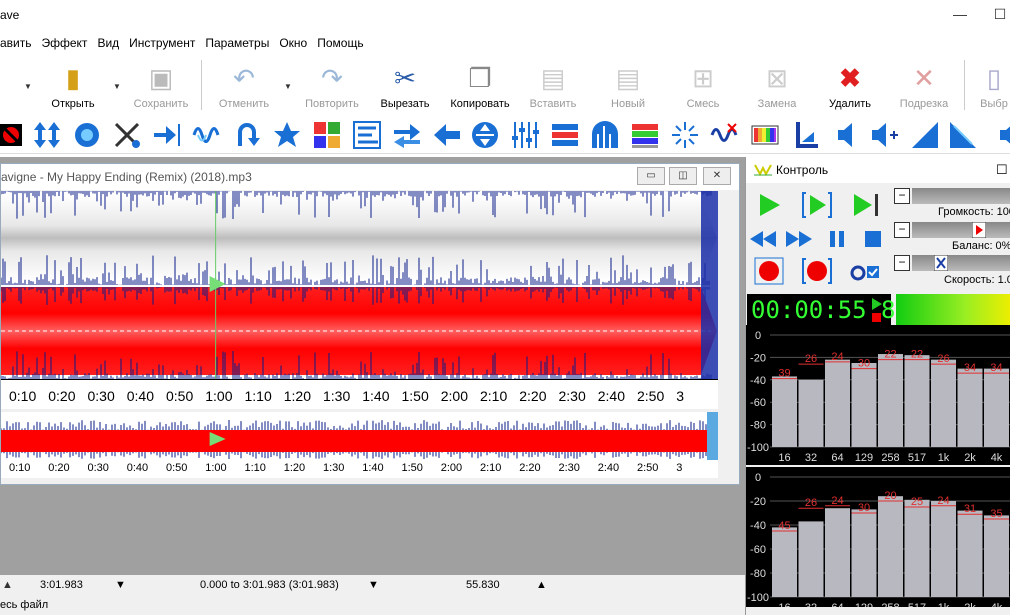 The width and height of the screenshot is (1010, 615). Describe the element at coordinates (685, 135) in the screenshot. I see `click-removal-icon` at that location.